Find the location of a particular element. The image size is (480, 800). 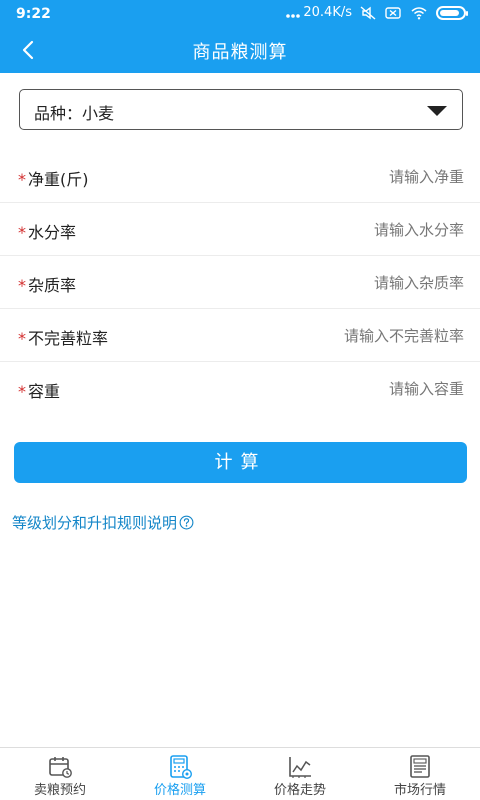

variety-label: 品种：小麦 is located at coordinates (74, 113).